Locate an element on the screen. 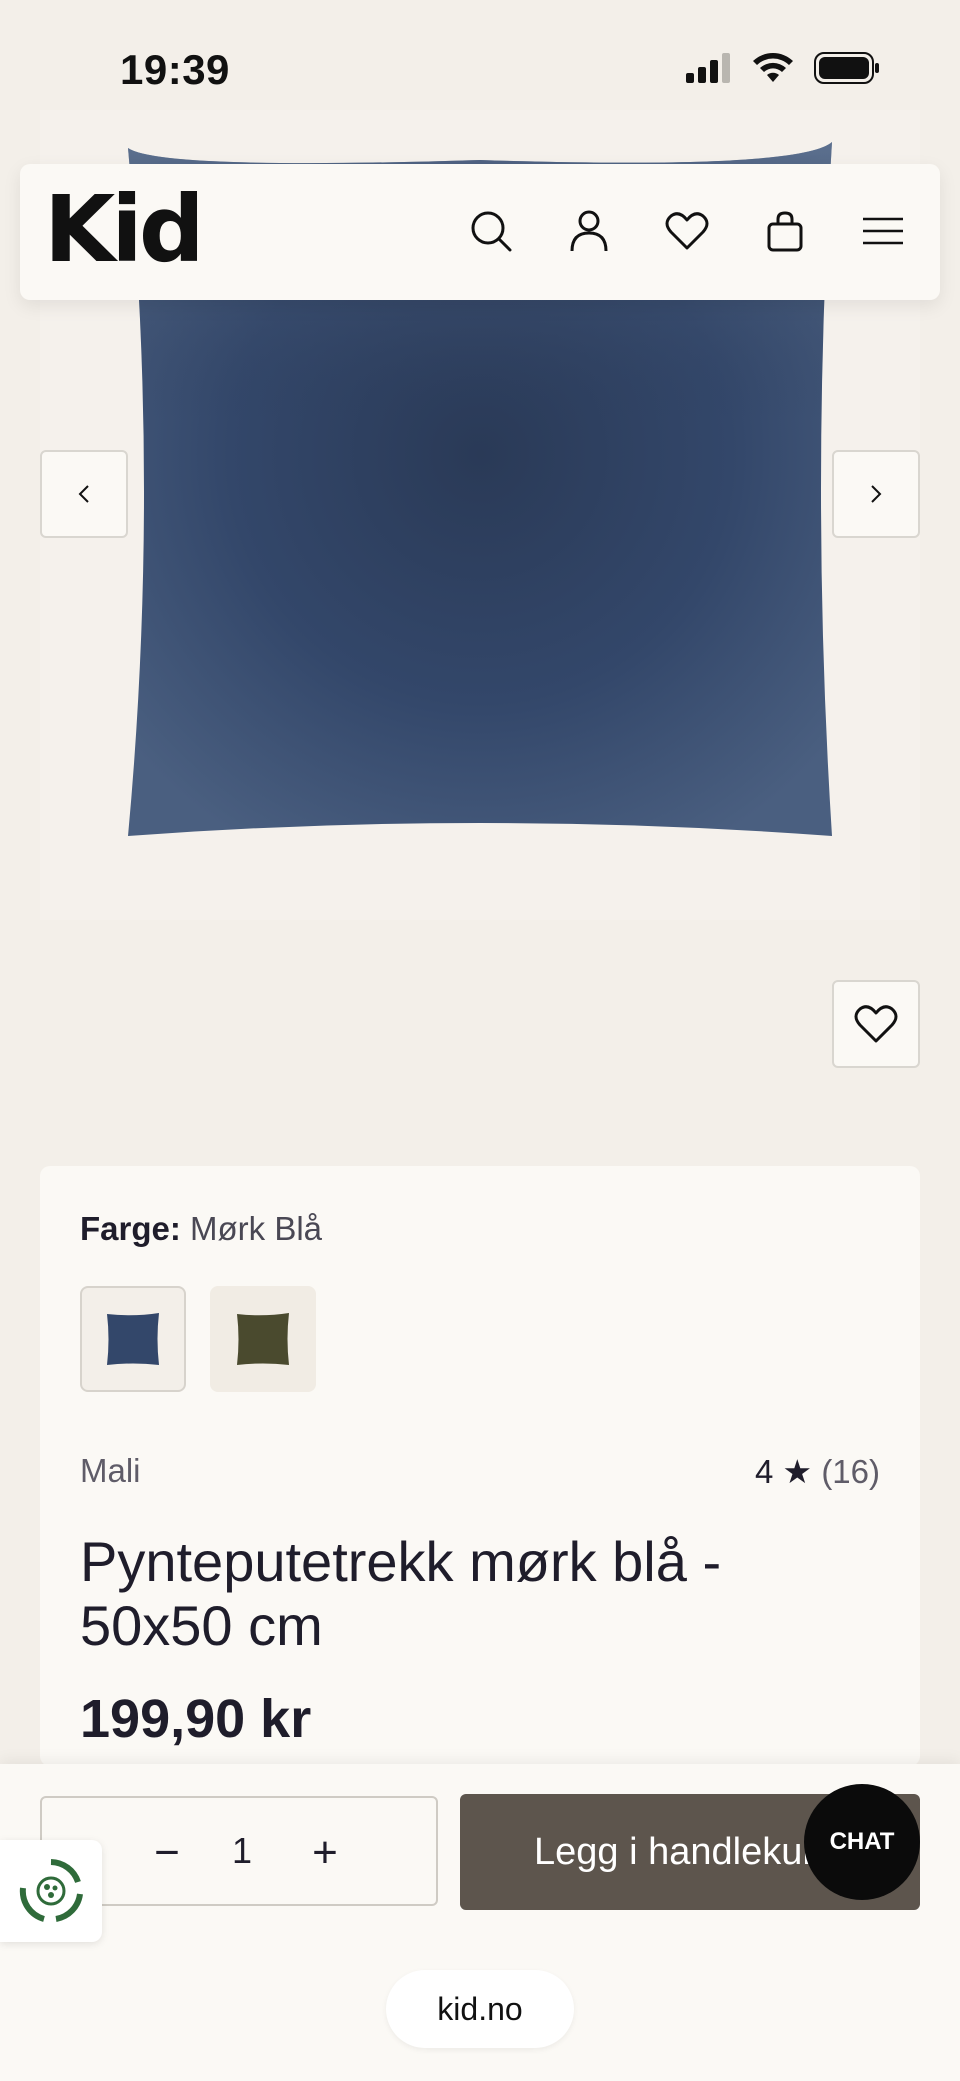 This screenshot has width=960, height=2081. rating-count: (16) is located at coordinates (850, 1471).